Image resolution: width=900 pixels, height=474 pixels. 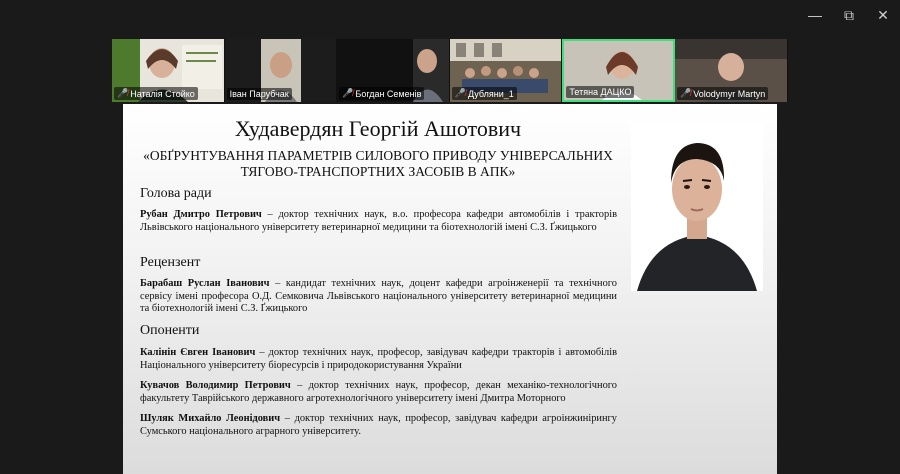 I want to click on person-name: Рубан Дмитро Петрович, so click(x=201, y=214).